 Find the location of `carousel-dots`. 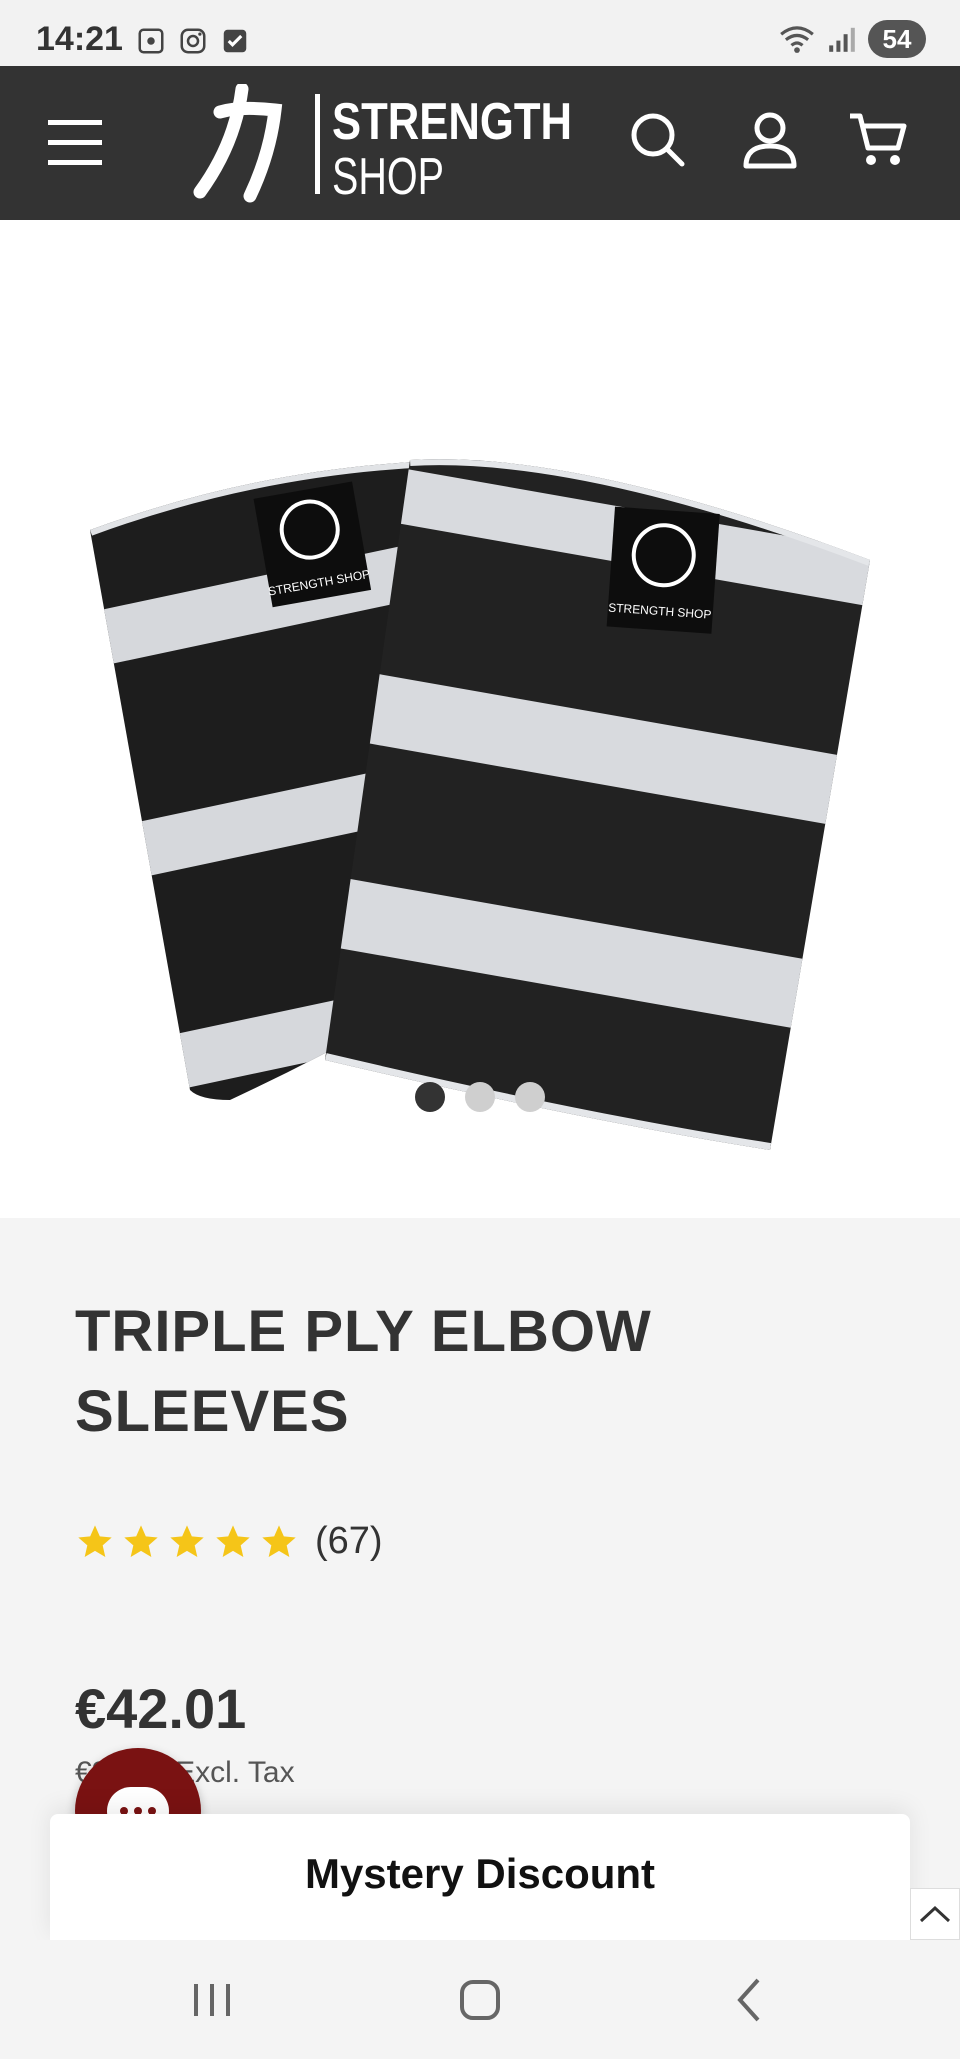

carousel-dots is located at coordinates (480, 1097).